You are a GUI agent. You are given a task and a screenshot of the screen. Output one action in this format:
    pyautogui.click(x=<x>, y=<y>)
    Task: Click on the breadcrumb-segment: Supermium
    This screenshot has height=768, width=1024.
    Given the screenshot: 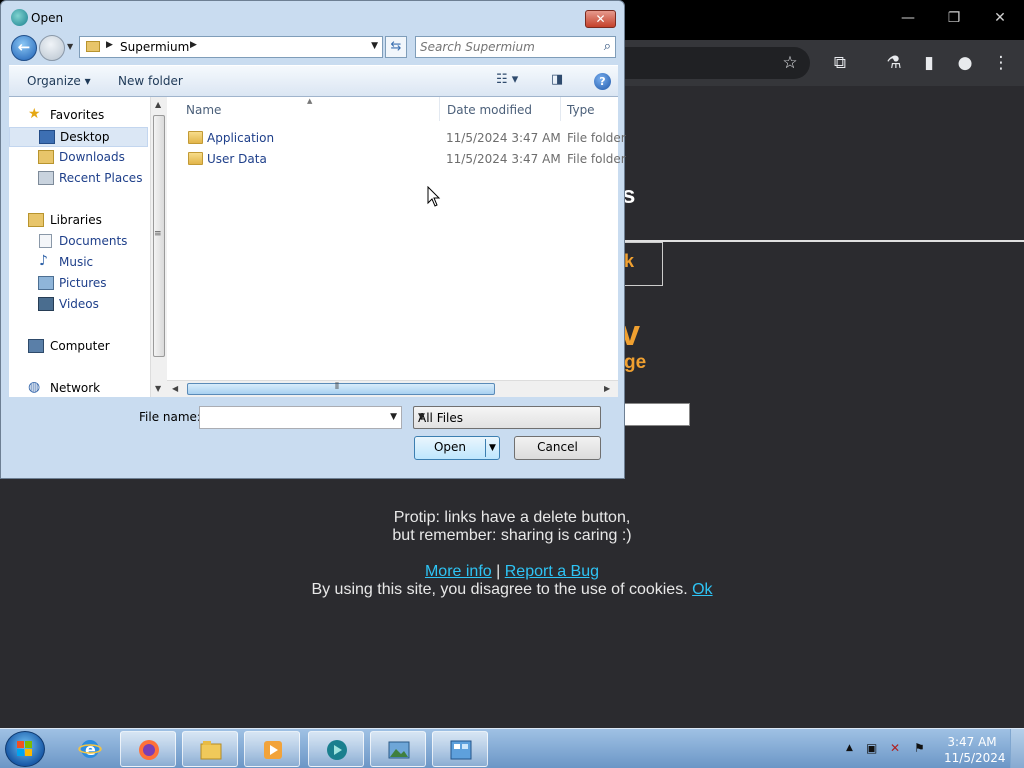 What is the action you would take?
    pyautogui.click(x=154, y=47)
    